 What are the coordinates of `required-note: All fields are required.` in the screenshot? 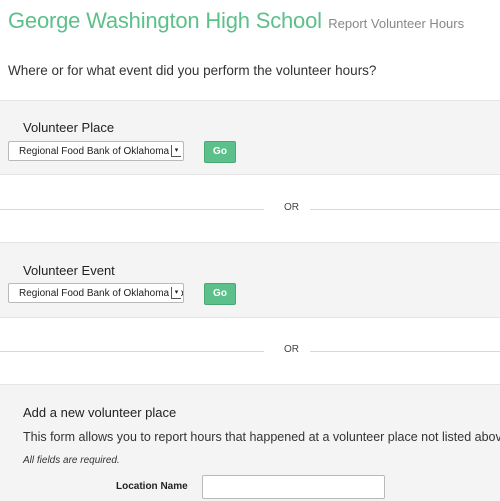 It's located at (71, 460).